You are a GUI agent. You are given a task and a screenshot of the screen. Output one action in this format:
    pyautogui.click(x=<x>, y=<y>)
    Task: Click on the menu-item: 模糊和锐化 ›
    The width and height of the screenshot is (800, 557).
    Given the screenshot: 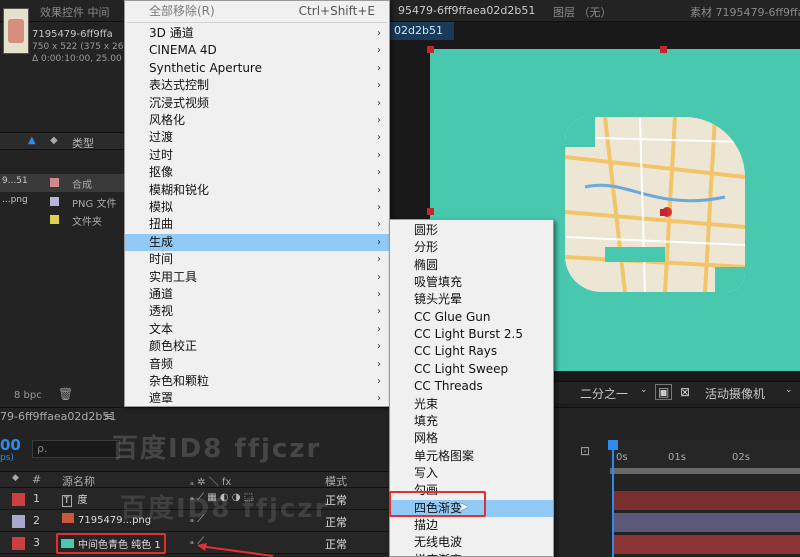 What is the action you would take?
    pyautogui.click(x=257, y=190)
    